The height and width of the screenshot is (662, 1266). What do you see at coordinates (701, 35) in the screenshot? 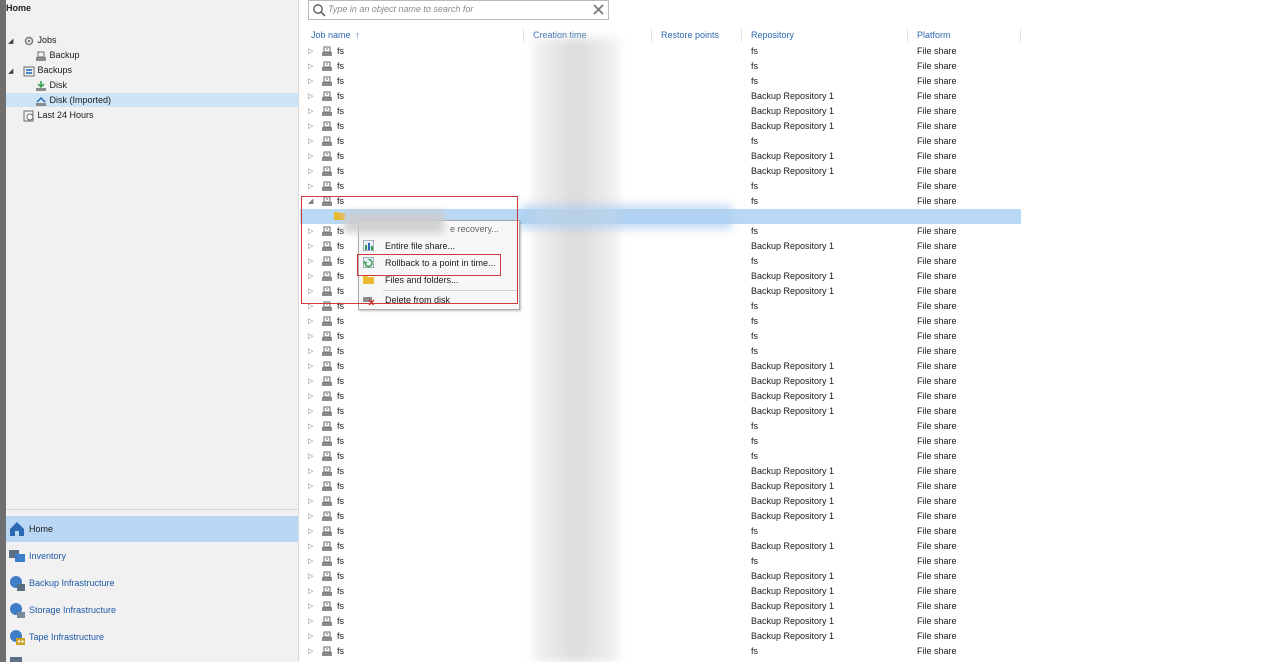
I see `column-header-restore-points: Restore points` at bounding box center [701, 35].